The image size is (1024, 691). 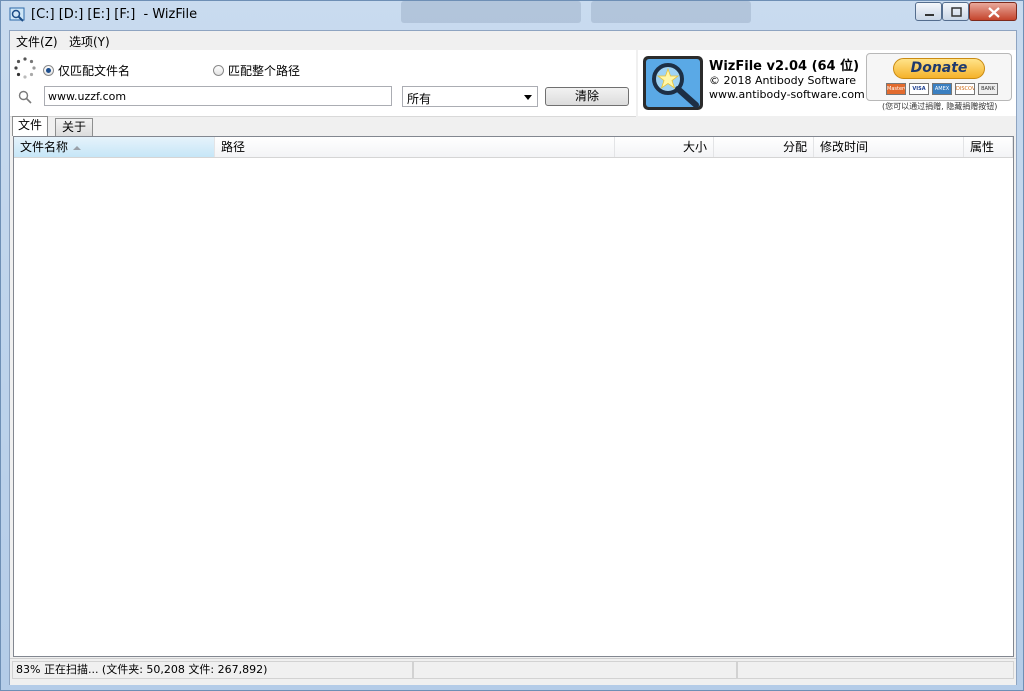 I want to click on loading-spinner-icon, so click(x=25, y=68).